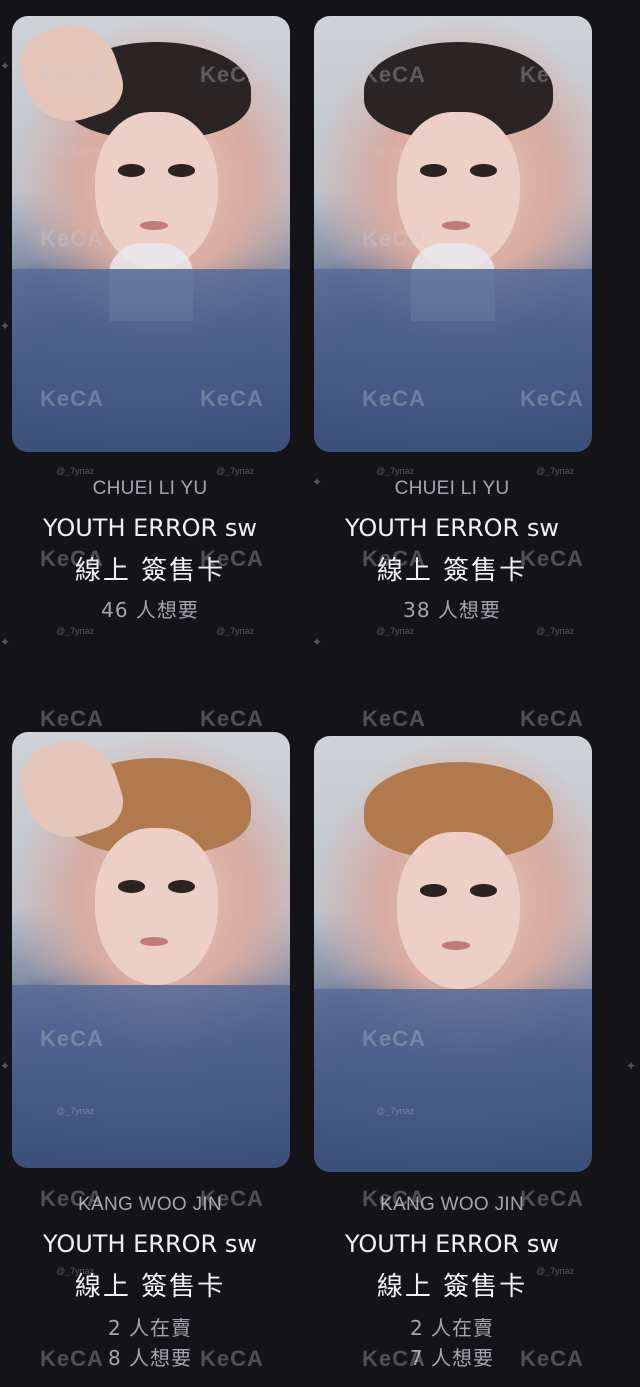 This screenshot has height=1387, width=640. Describe the element at coordinates (150, 610) in the screenshot. I see `want-count: 46 人想要` at that location.